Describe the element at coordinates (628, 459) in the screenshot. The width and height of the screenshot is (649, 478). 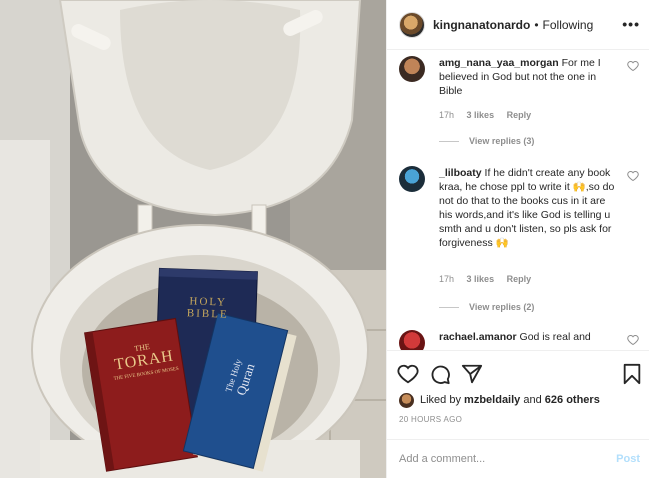
I see `post-comment-button: Post` at that location.